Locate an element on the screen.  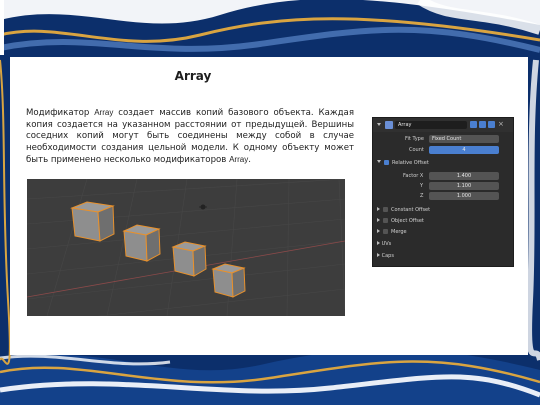
uvs-row: UVs is located at coordinates (384, 244).